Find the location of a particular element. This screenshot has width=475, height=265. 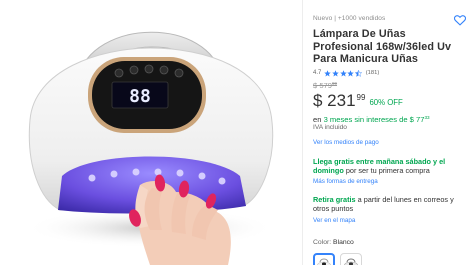

price-main: $ 231 is located at coordinates (334, 100).